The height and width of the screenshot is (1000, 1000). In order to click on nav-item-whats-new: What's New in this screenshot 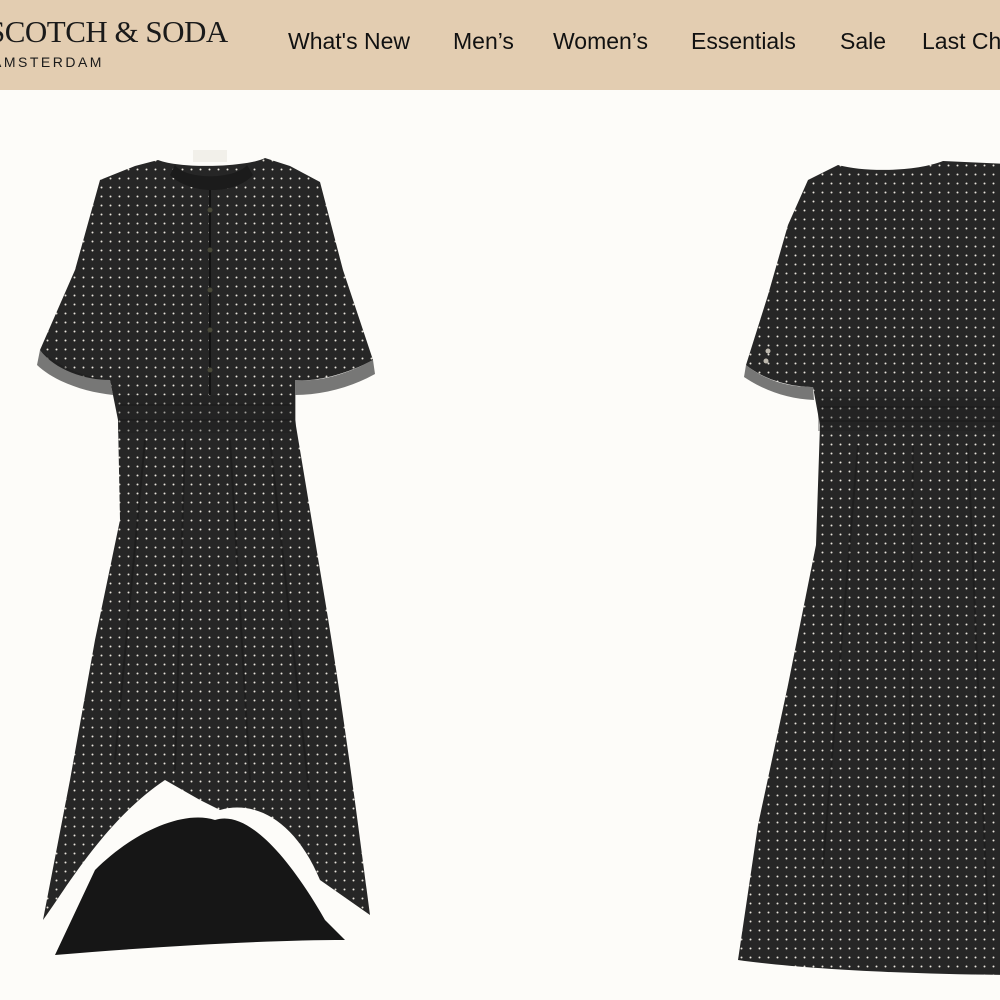, I will do `click(349, 41)`.